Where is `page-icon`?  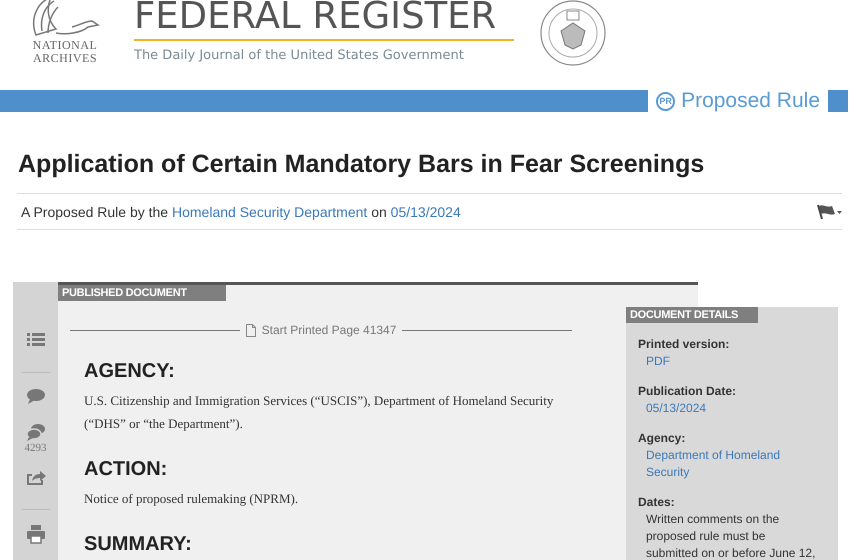
page-icon is located at coordinates (251, 330).